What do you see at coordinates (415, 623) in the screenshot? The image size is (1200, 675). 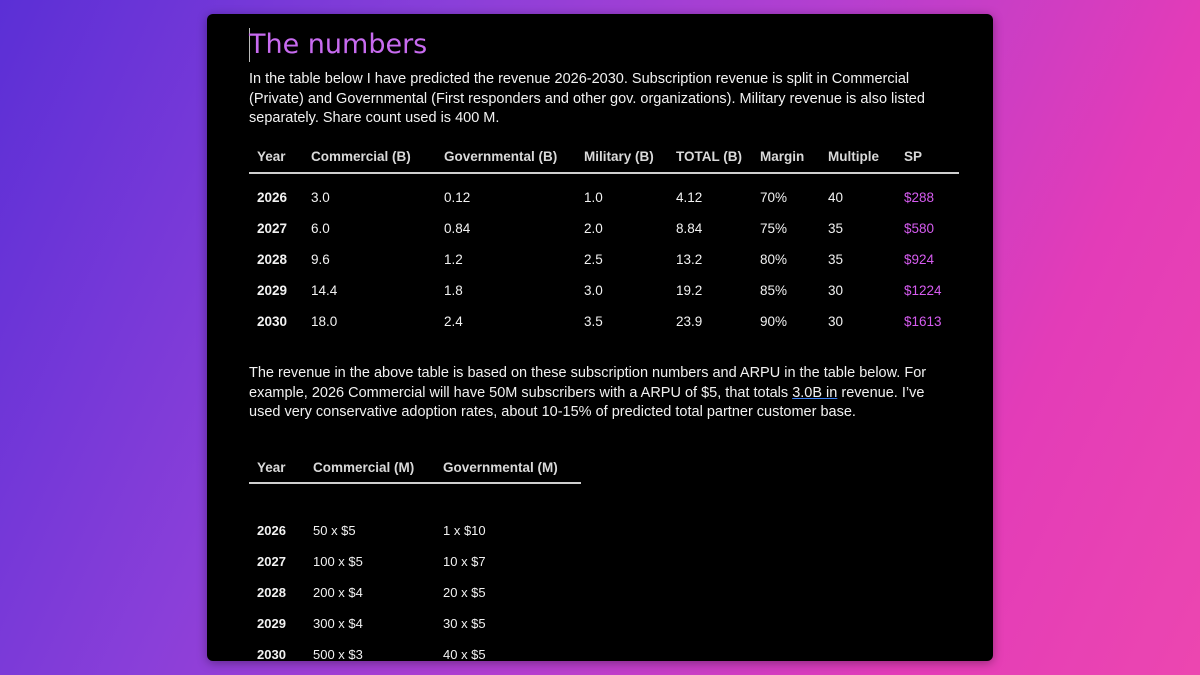 I see `table-row: 2029 300 x $4 30 x $5` at bounding box center [415, 623].